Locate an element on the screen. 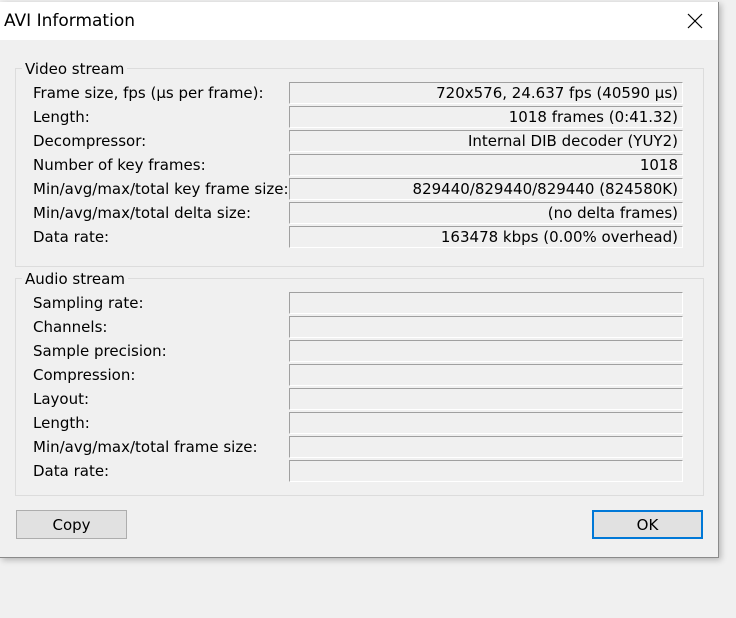  audio-row-data-rate: Data rate: is located at coordinates (359, 471).